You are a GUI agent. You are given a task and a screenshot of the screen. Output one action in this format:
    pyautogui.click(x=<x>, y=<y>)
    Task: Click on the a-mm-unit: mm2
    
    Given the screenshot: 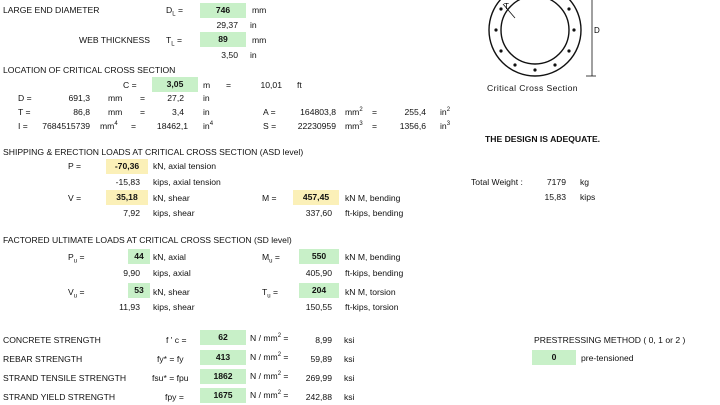 What is the action you would take?
    pyautogui.click(x=354, y=112)
    